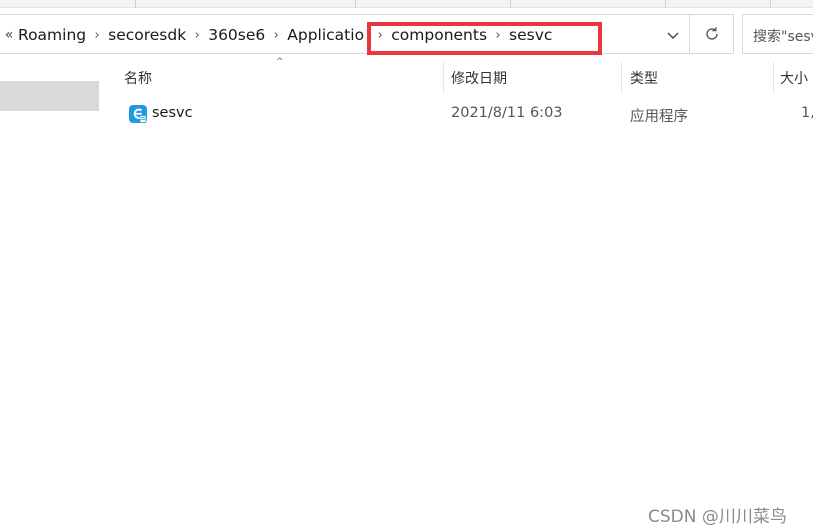 The height and width of the screenshot is (531, 813). Describe the element at coordinates (507, 113) in the screenshot. I see `file-modified-date: 2021/8/11 6:03` at that location.